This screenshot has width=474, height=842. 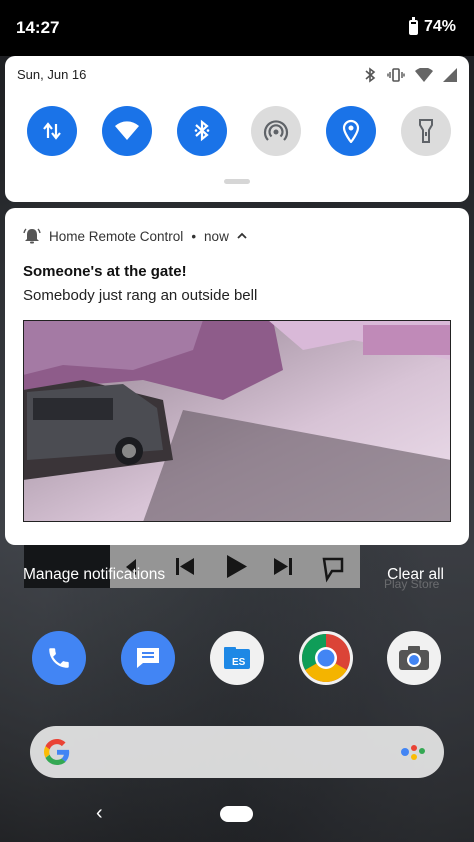 What do you see at coordinates (413, 25) in the screenshot?
I see `battery-icon` at bounding box center [413, 25].